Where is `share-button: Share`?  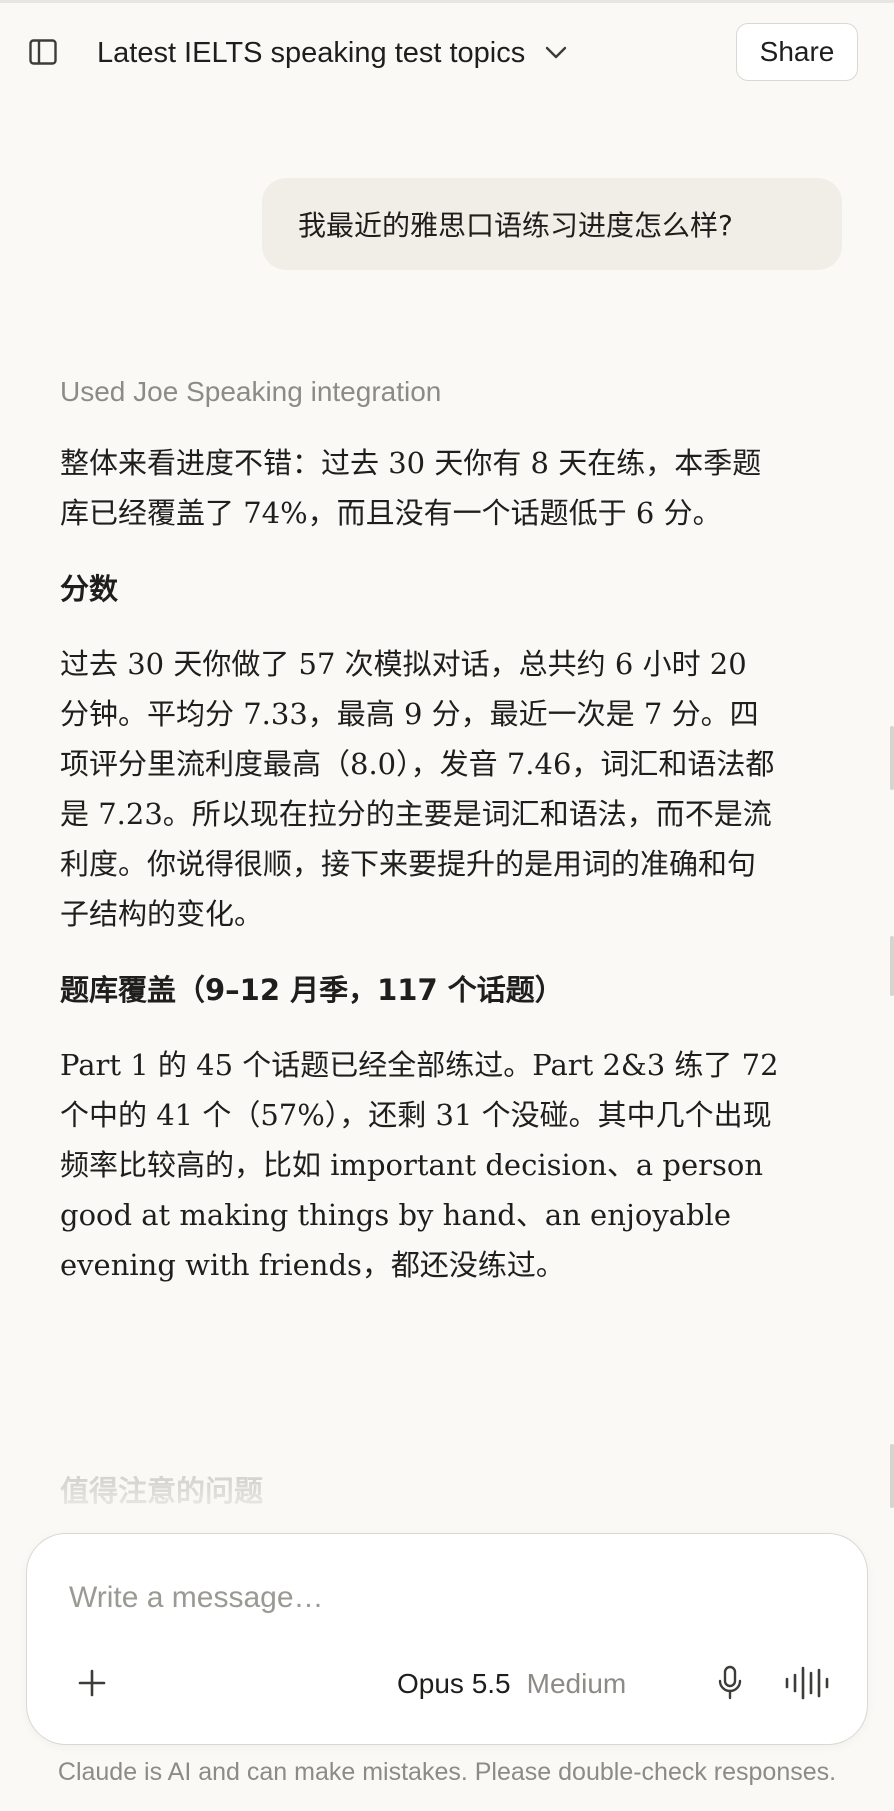 share-button: Share is located at coordinates (797, 52).